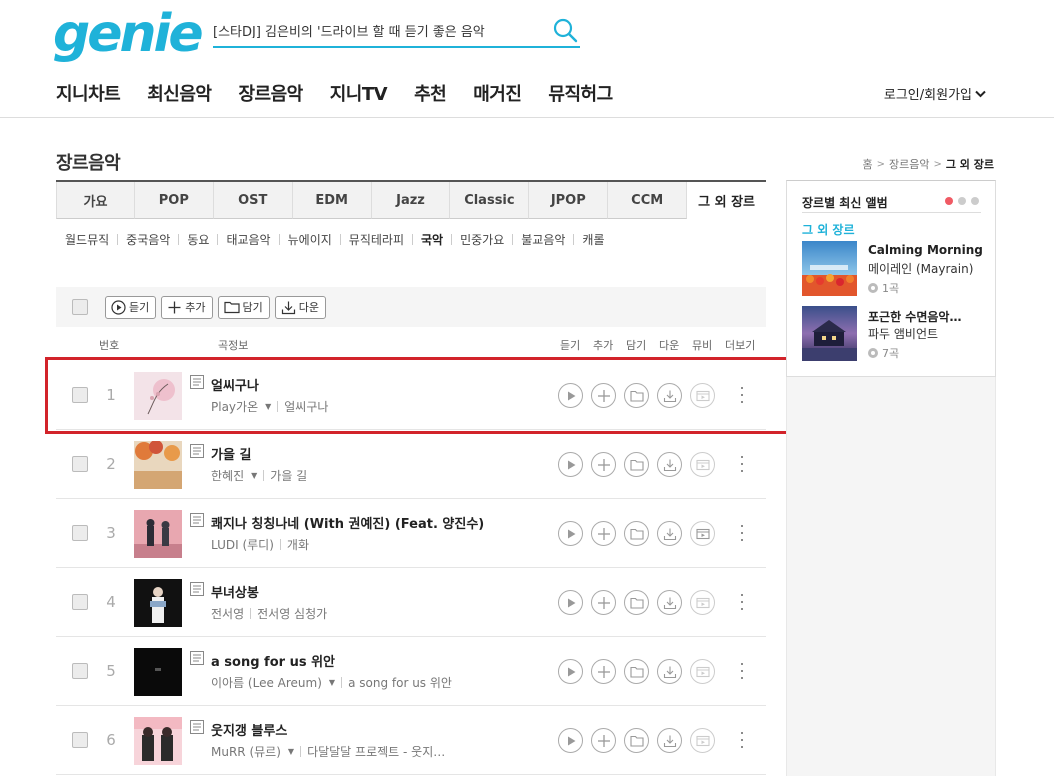  Describe the element at coordinates (298, 544) in the screenshot. I see `song-album: 개화` at that location.